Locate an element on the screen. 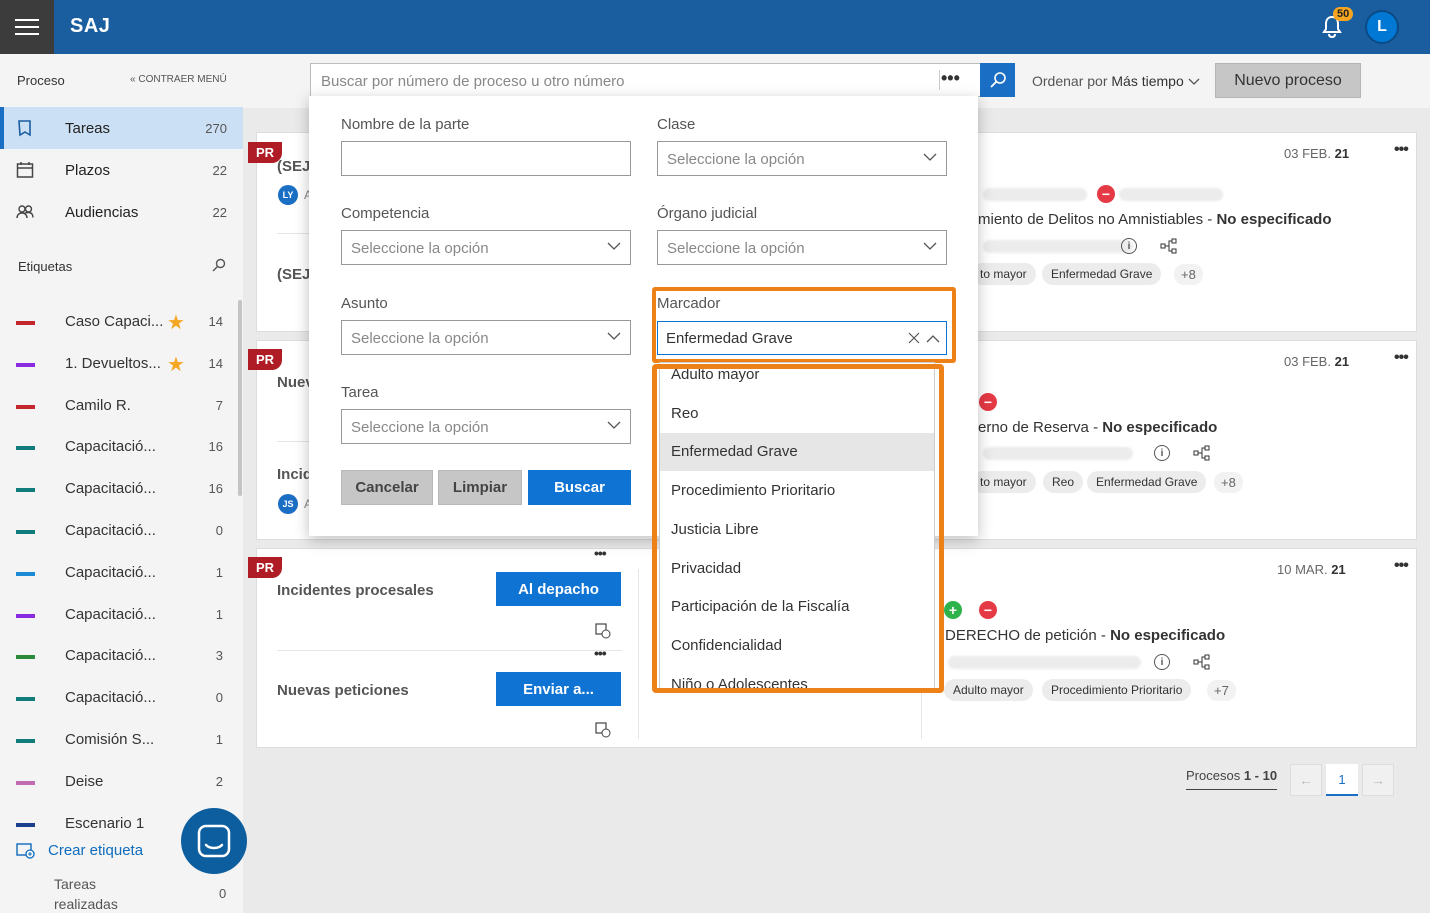  sidebar-tag-item: Camilo R. 7 is located at coordinates (121, 406).